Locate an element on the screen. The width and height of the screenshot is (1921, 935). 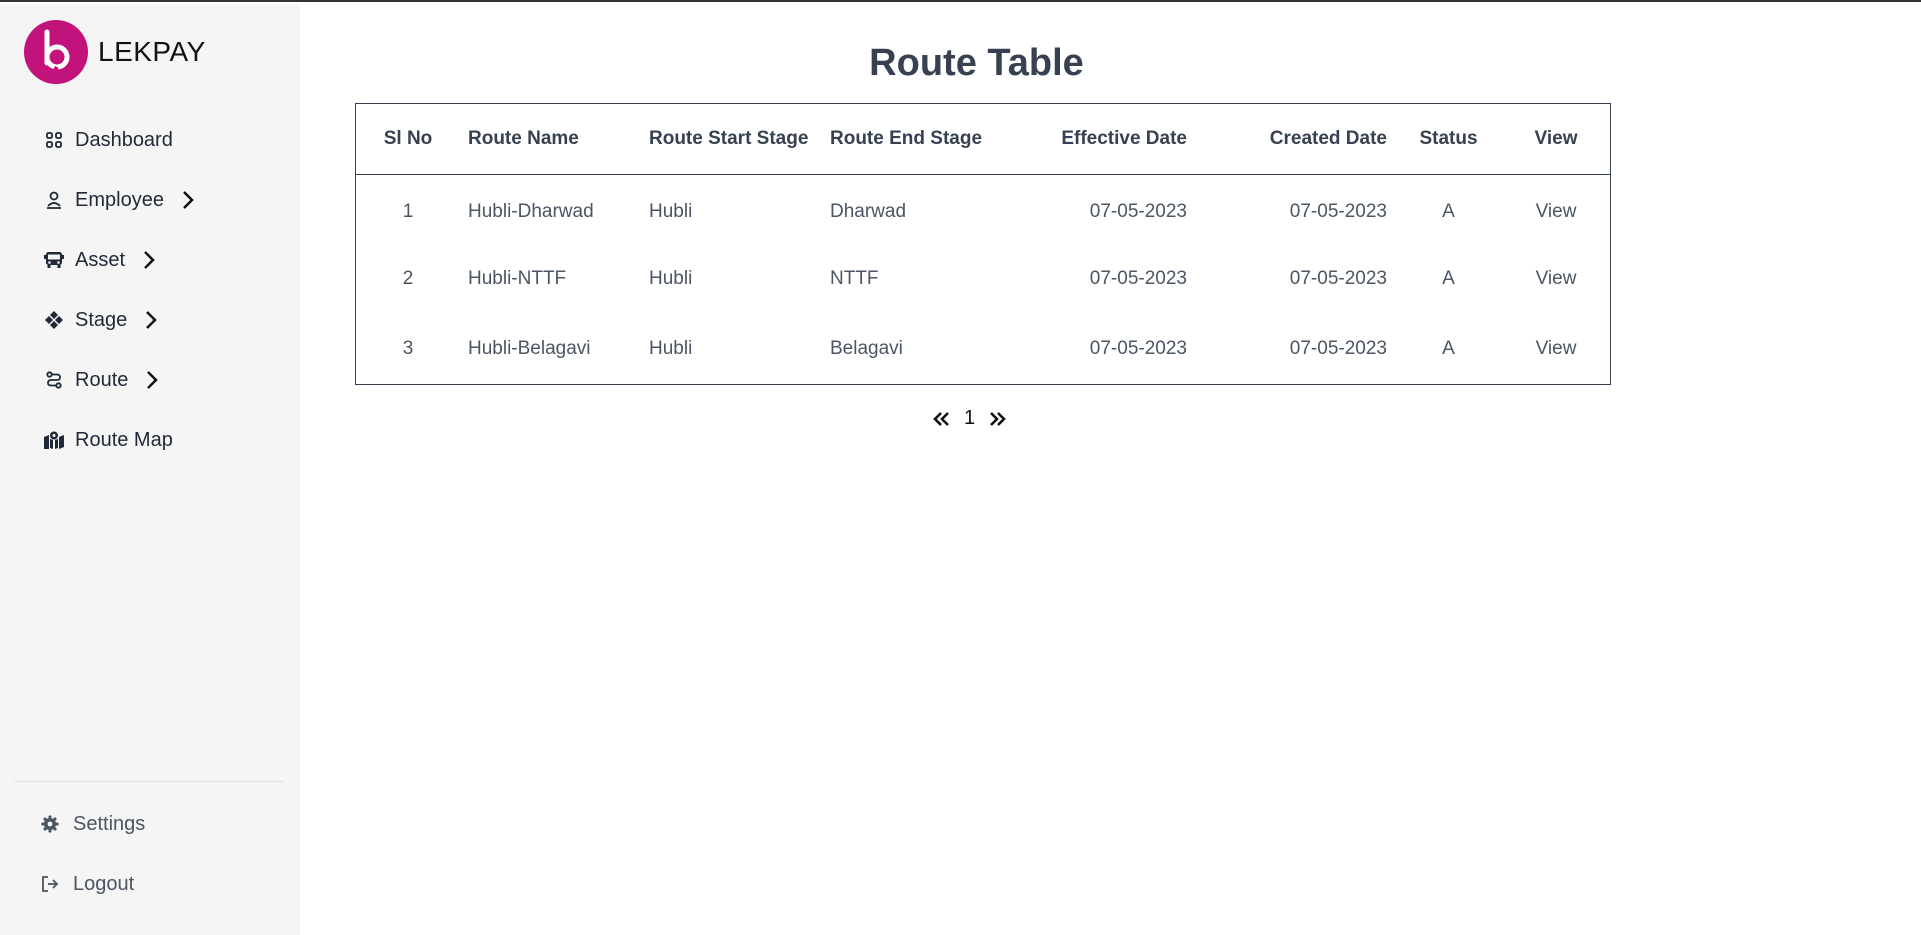
pagination: 1 is located at coordinates (969, 418).